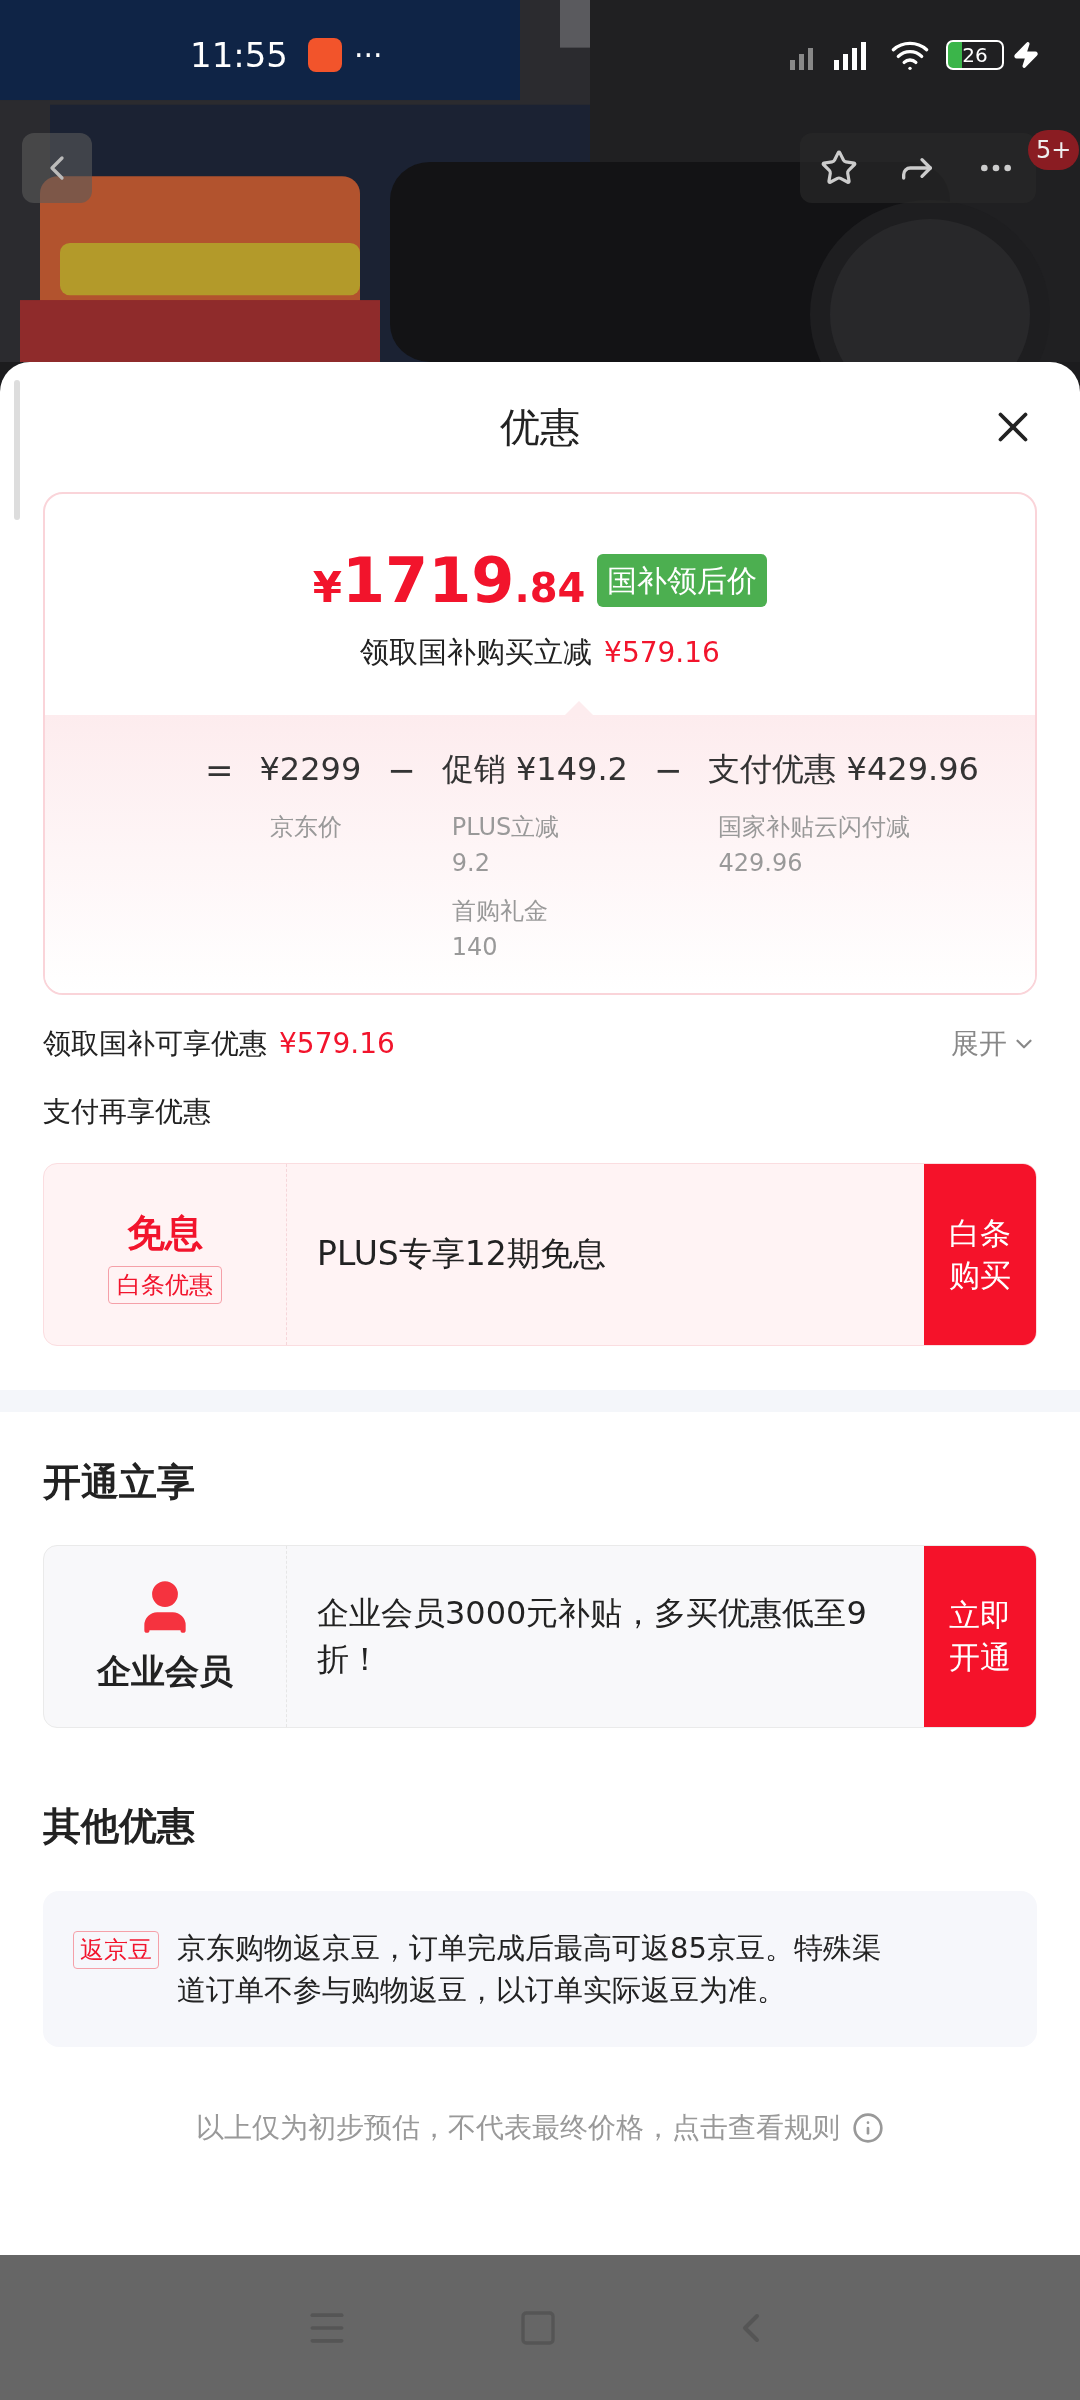  What do you see at coordinates (119, 1482) in the screenshot?
I see `section-title: 开通立享` at bounding box center [119, 1482].